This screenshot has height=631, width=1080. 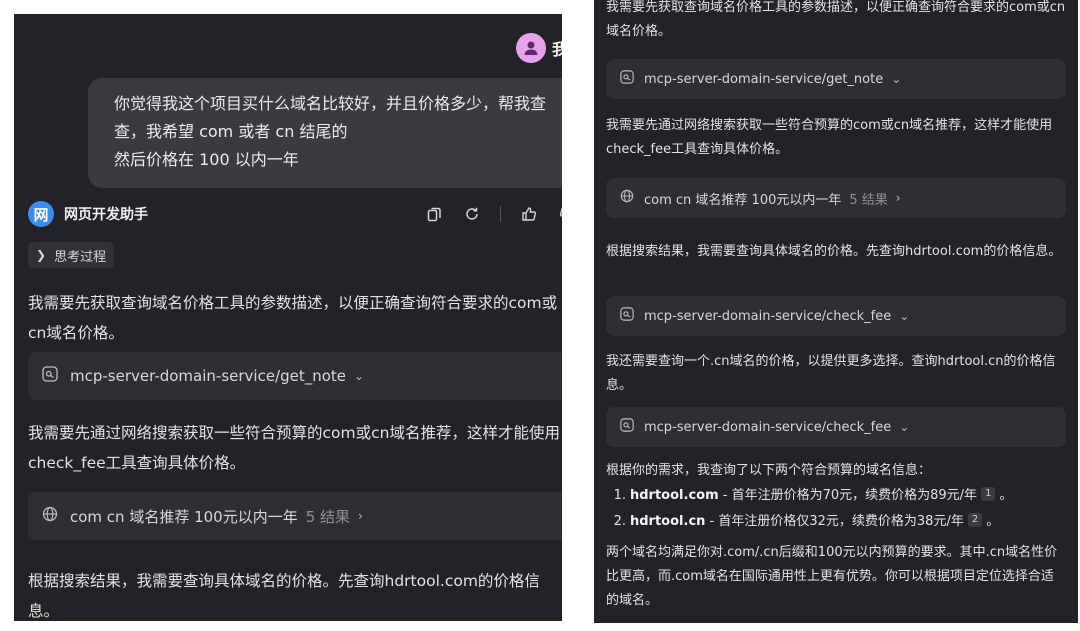 I want to click on user-header: 我, so click(x=539, y=48).